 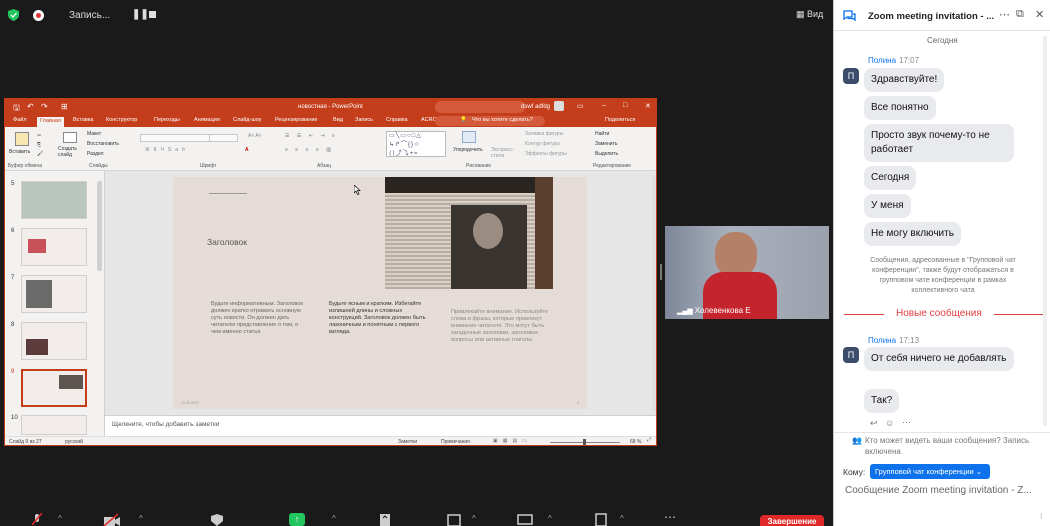 I want to click on share-screen-icon: ↑, so click(x=297, y=519).